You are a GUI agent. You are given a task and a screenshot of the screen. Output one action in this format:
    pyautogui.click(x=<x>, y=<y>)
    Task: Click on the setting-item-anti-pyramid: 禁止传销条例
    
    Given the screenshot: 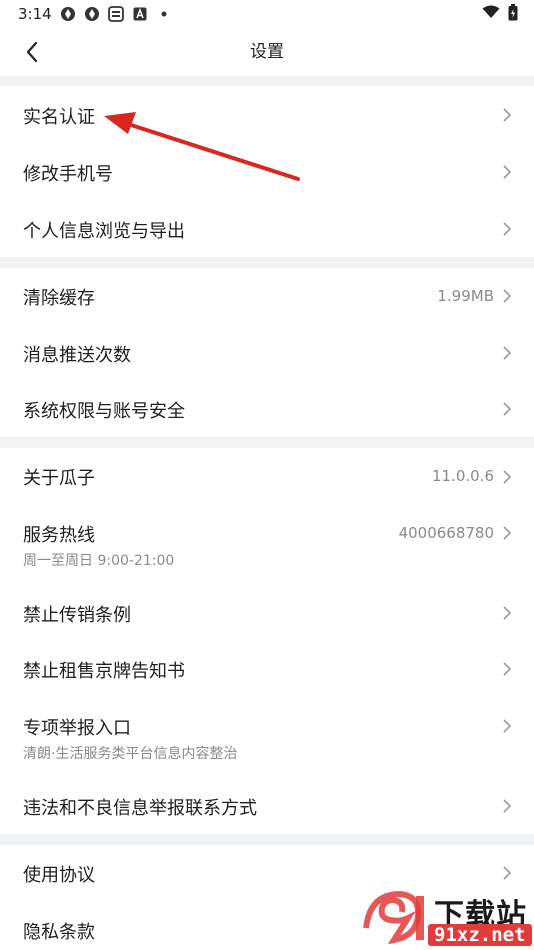 What is the action you would take?
    pyautogui.click(x=267, y=609)
    